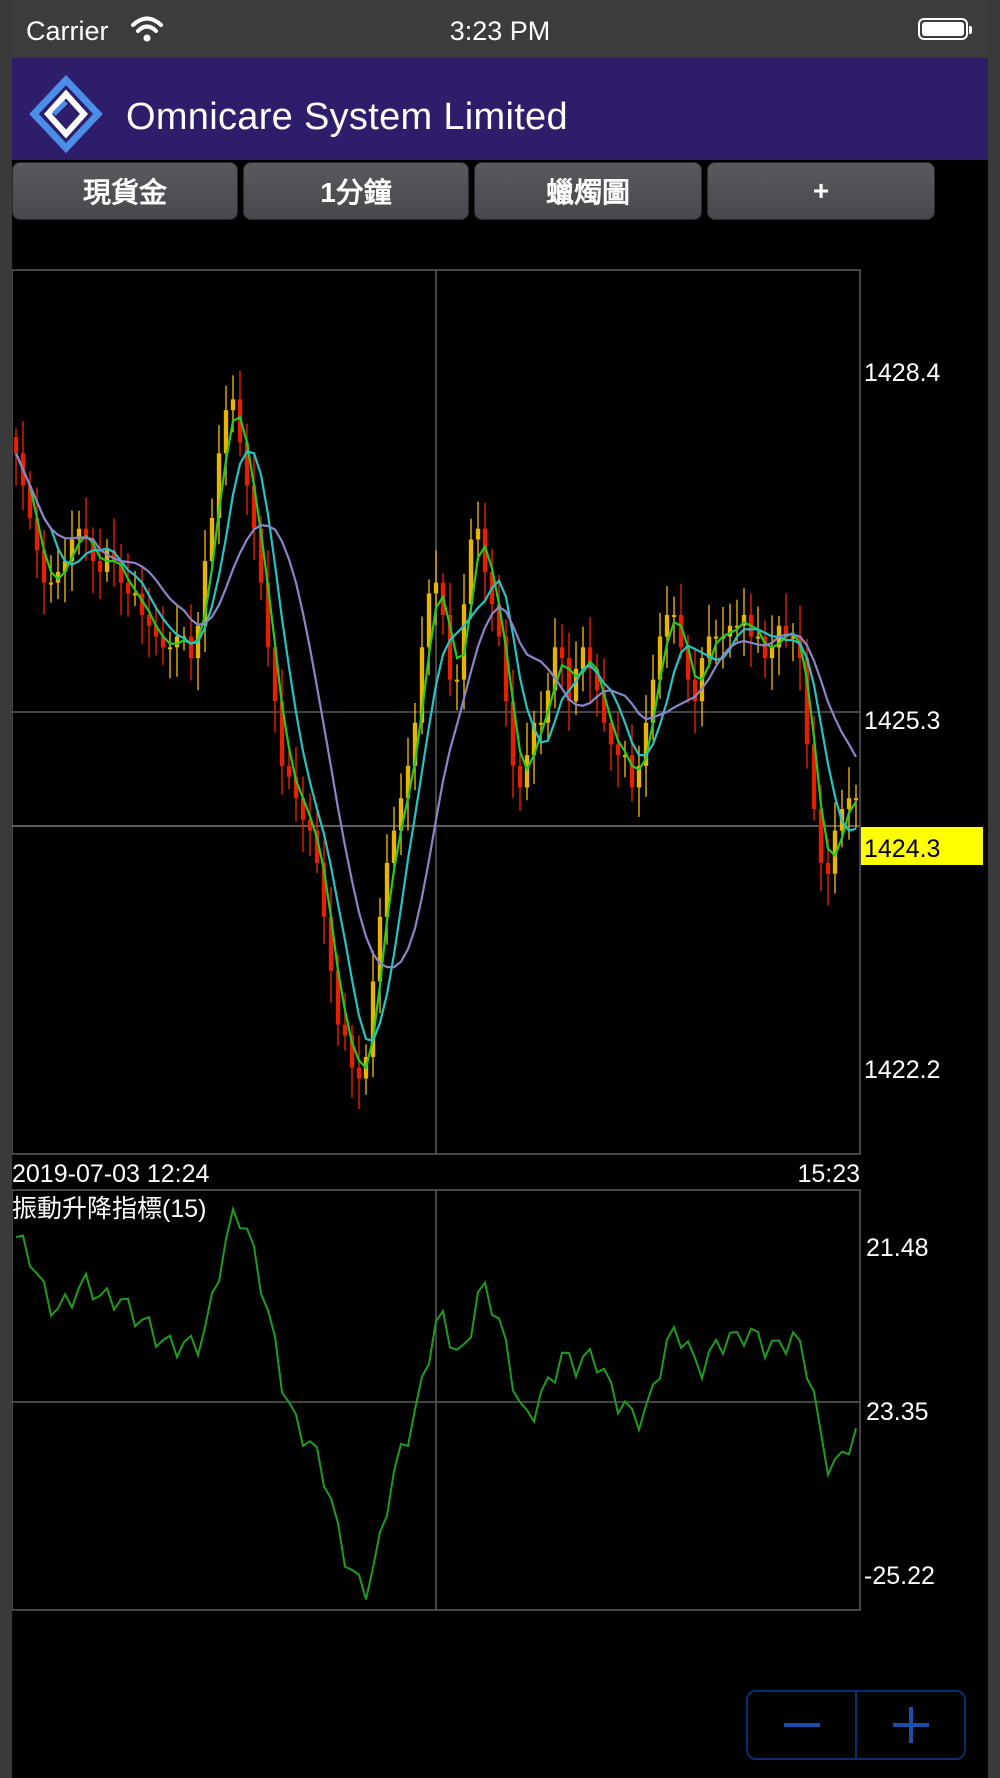  I want to click on indicator-tick-label: -25.22, so click(899, 1576).